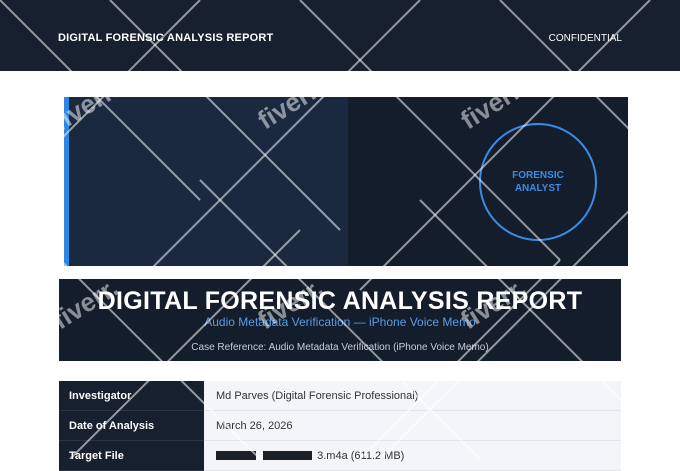  I want to click on report-title: DIGITAL FORENSIC ANALYSIS REPORT, so click(340, 301).